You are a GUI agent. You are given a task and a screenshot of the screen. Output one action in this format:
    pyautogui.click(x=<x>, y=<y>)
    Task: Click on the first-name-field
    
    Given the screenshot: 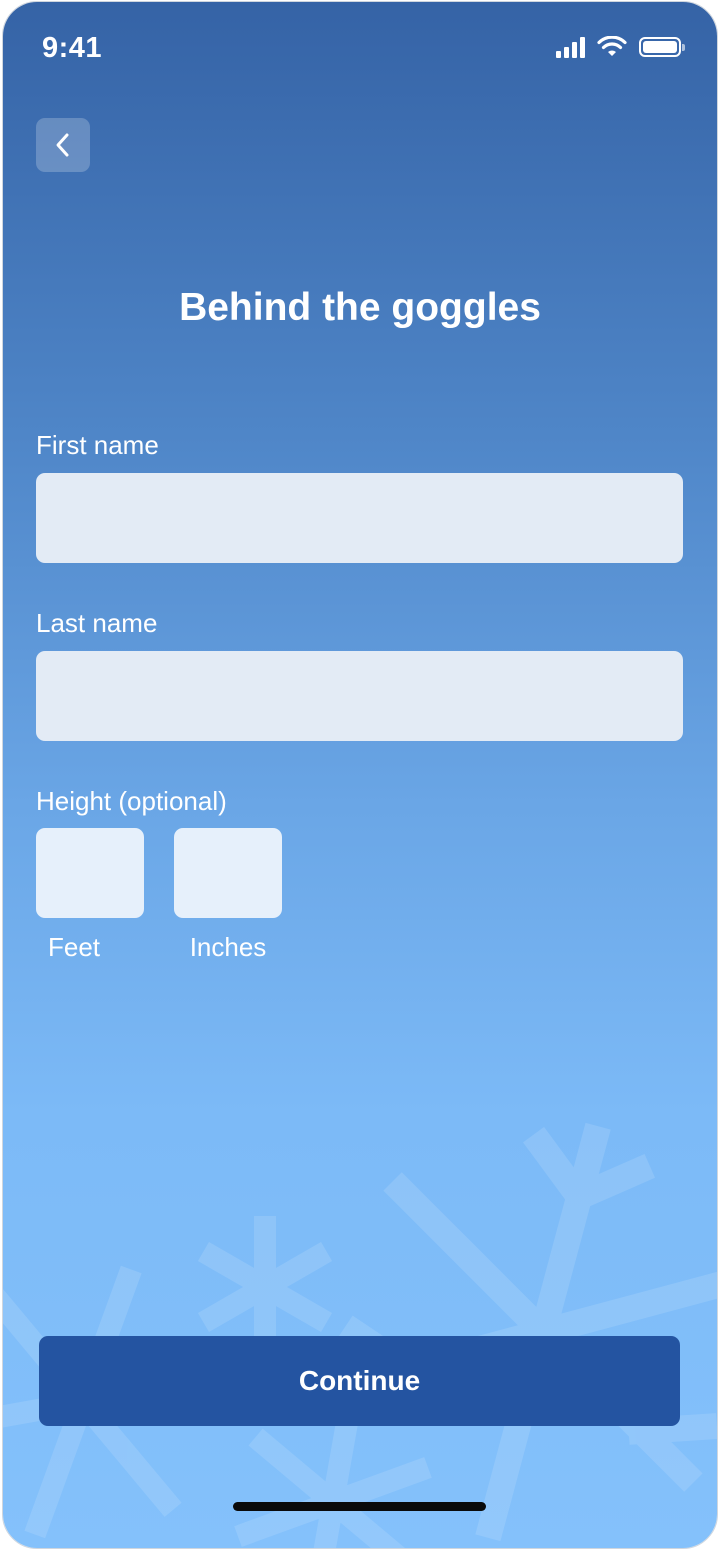 What is the action you would take?
    pyautogui.click(x=359, y=518)
    